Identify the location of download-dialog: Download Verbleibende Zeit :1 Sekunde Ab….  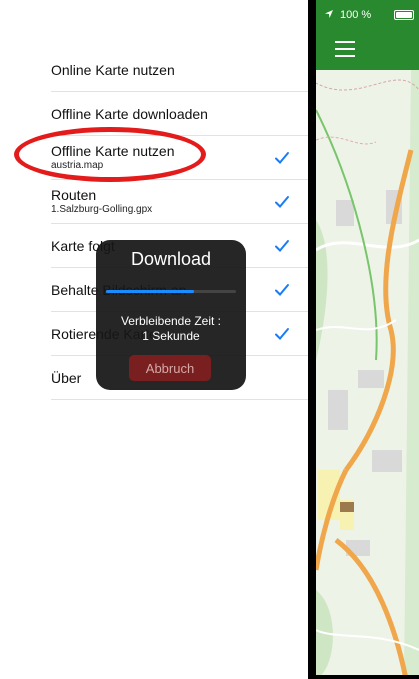
(171, 315).